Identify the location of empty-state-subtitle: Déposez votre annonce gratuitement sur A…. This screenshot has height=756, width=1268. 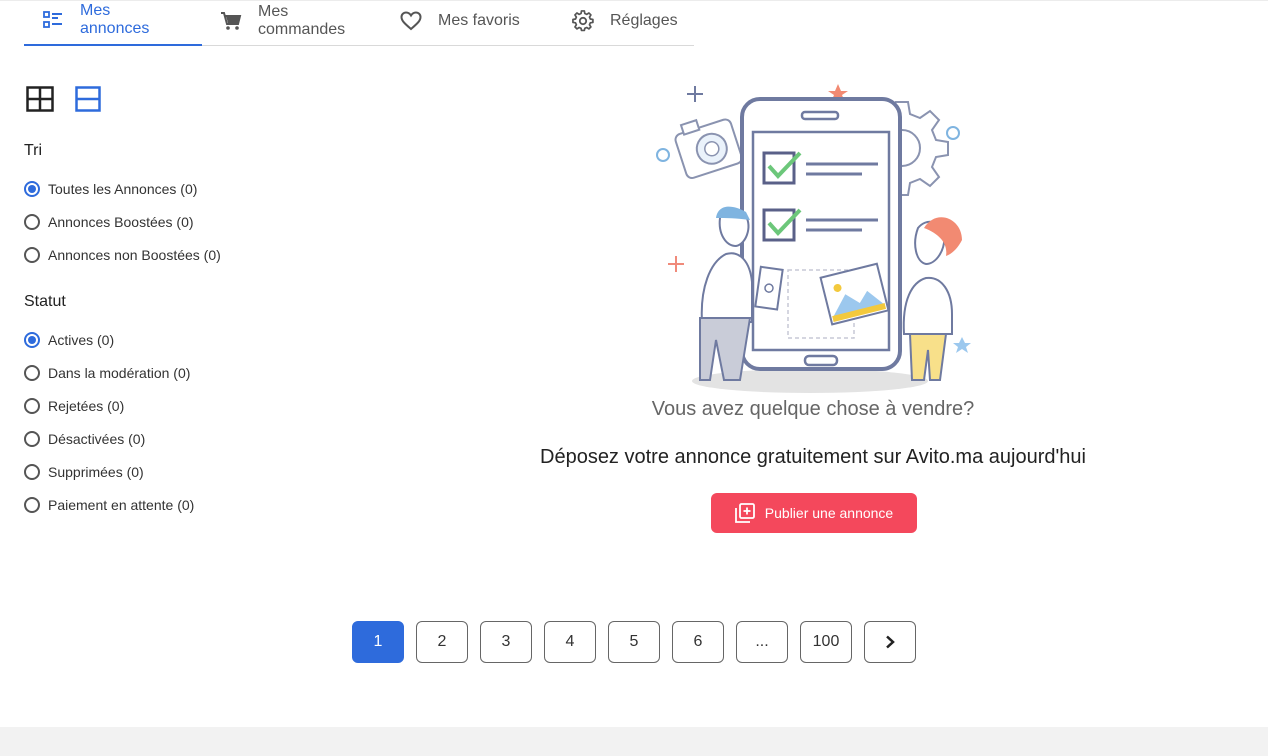
(813, 457).